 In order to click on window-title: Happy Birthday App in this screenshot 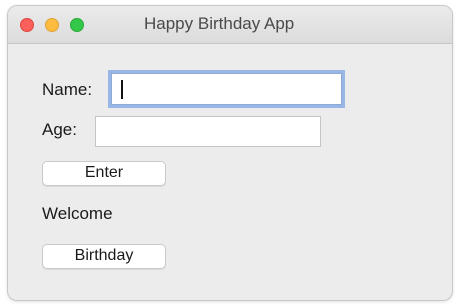, I will do `click(219, 23)`.